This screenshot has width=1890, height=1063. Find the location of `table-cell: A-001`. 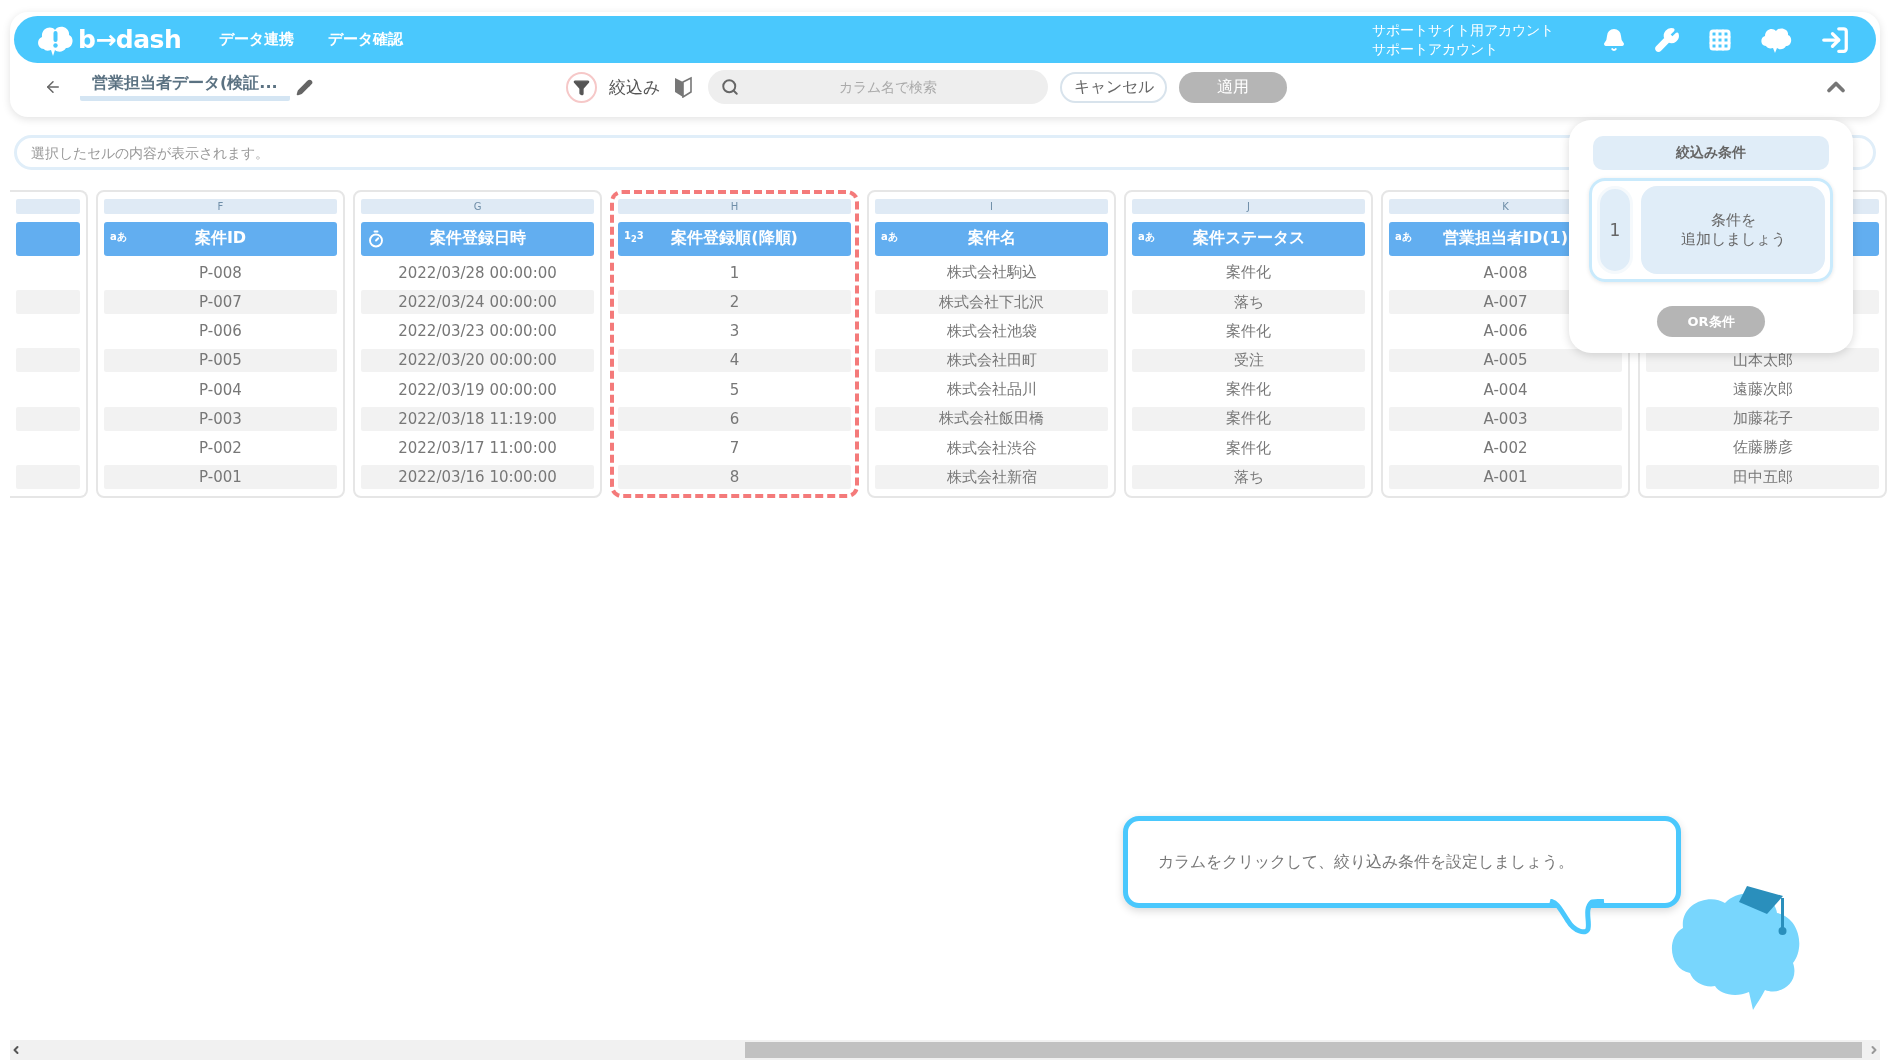

table-cell: A-001 is located at coordinates (1505, 477).